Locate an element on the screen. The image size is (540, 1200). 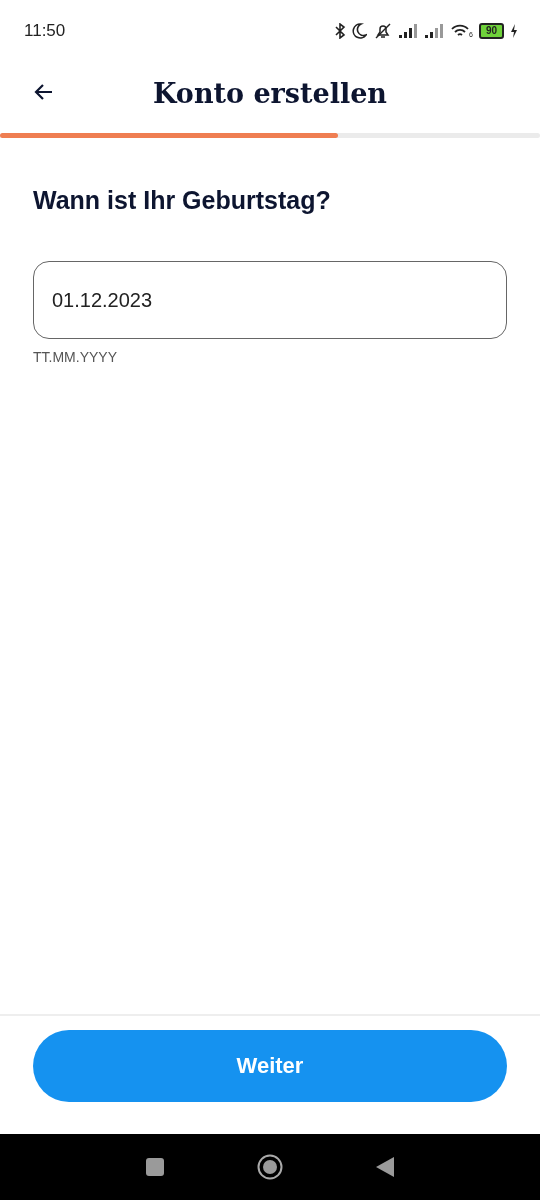
back-nav-icon is located at coordinates (385, 1167).